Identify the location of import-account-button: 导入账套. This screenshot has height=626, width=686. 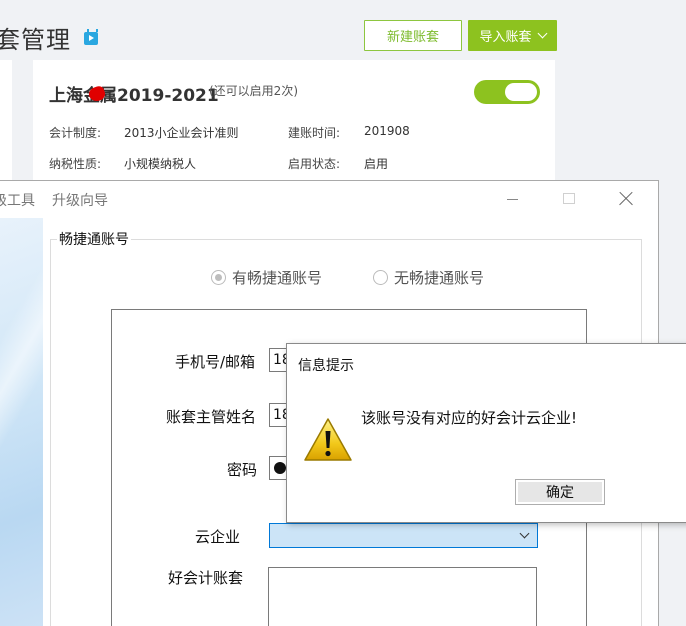
(512, 35).